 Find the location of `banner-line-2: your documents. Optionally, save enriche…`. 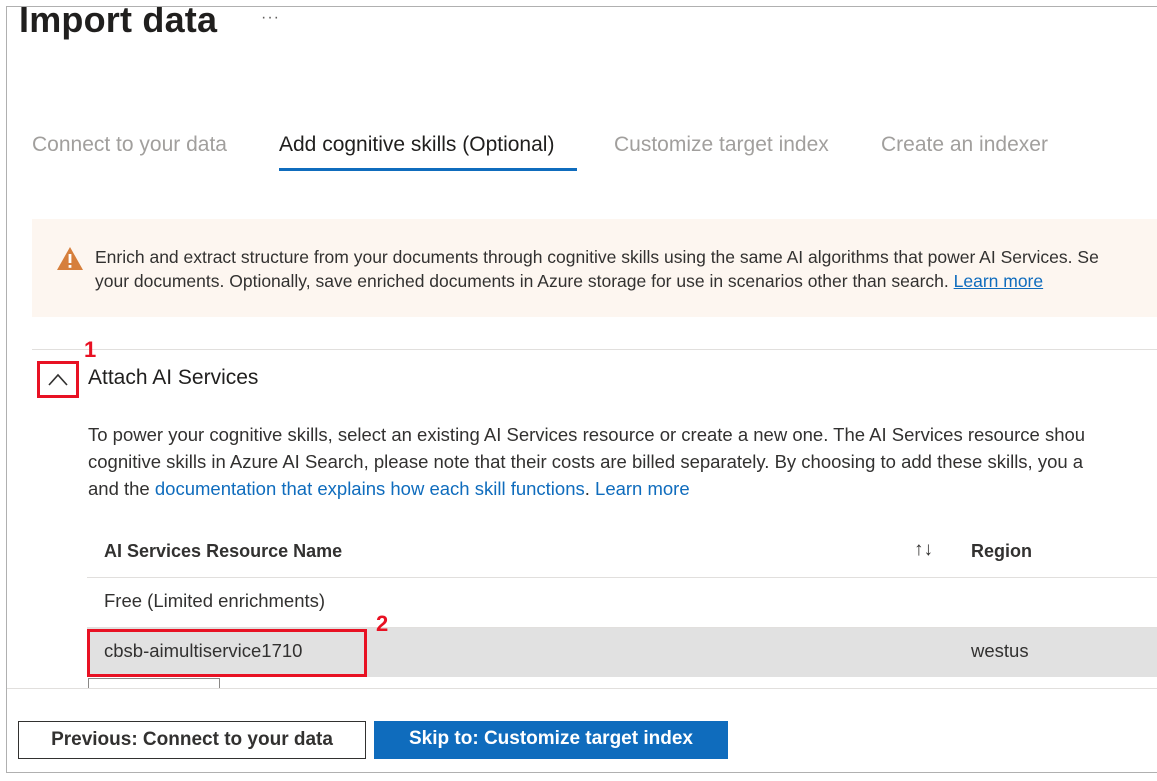

banner-line-2: your documents. Optionally, save enriche… is located at coordinates (569, 281).